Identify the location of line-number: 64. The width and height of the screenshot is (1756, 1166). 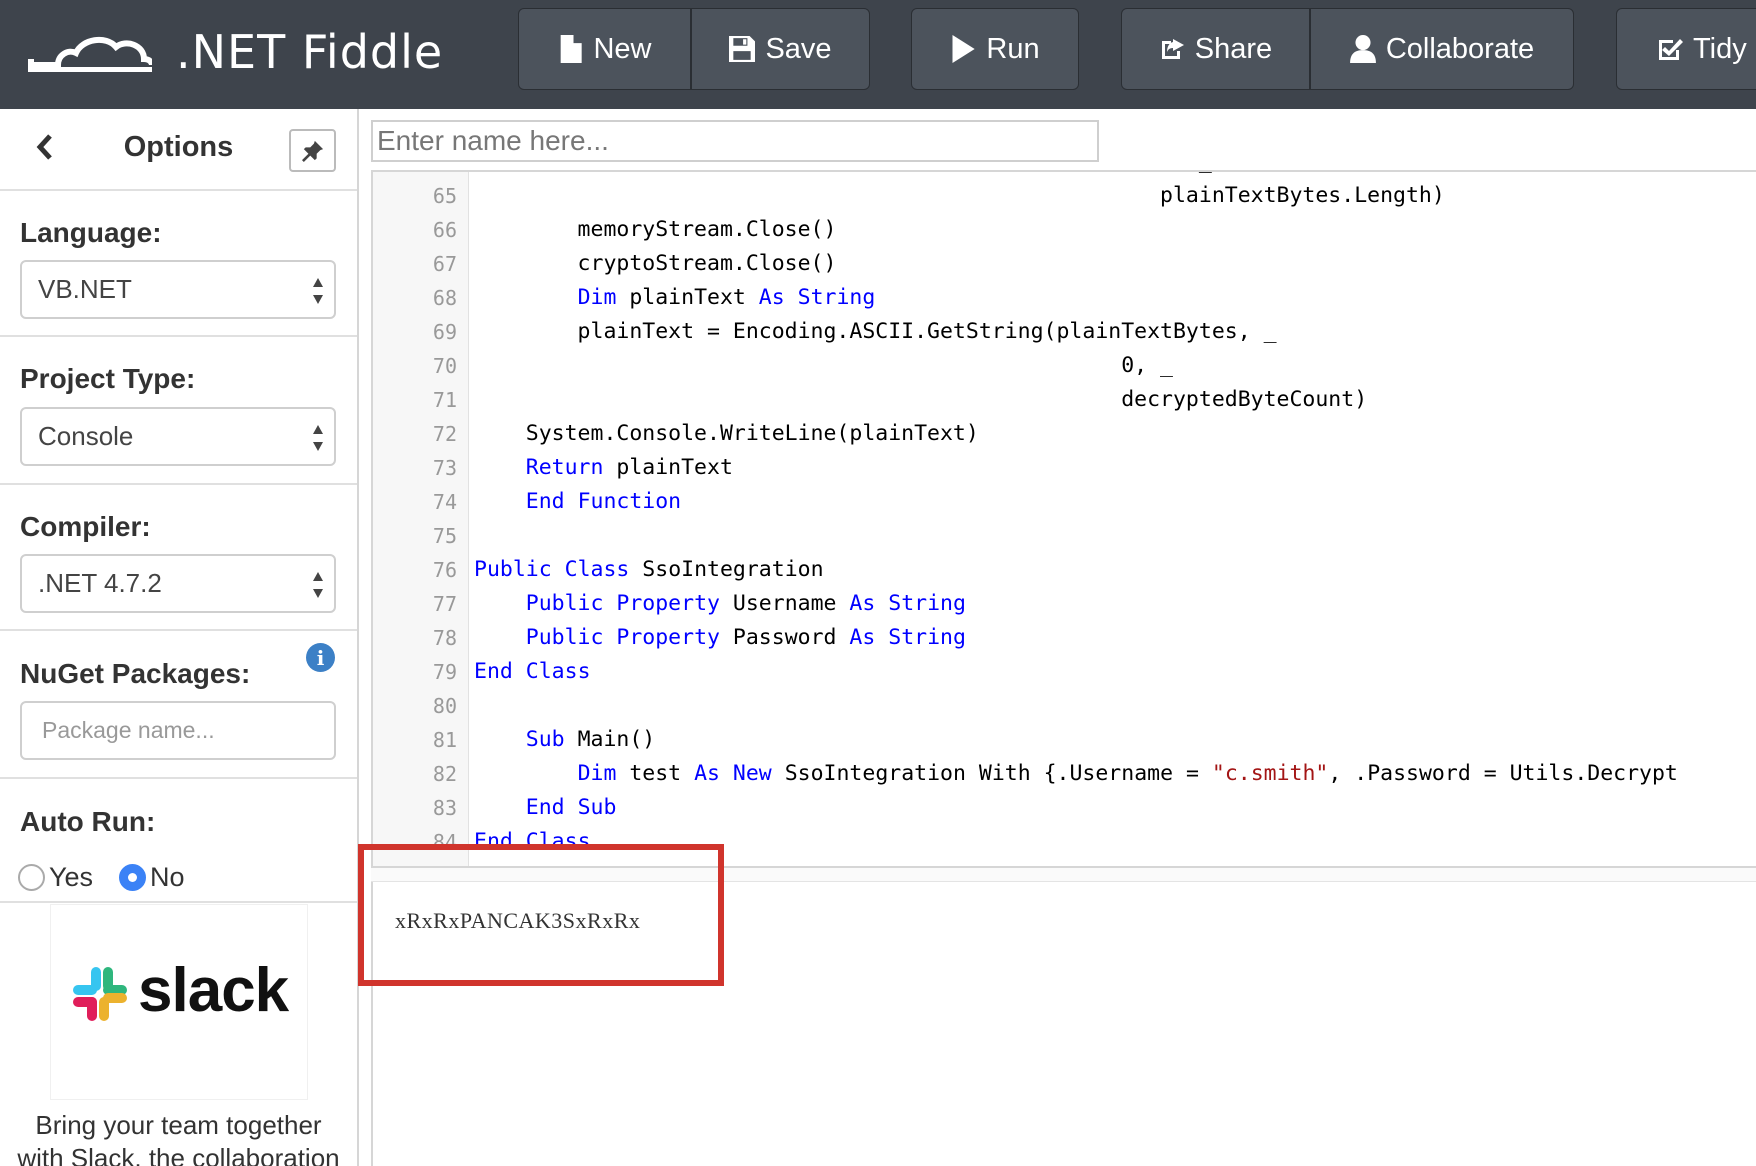
(415, 175).